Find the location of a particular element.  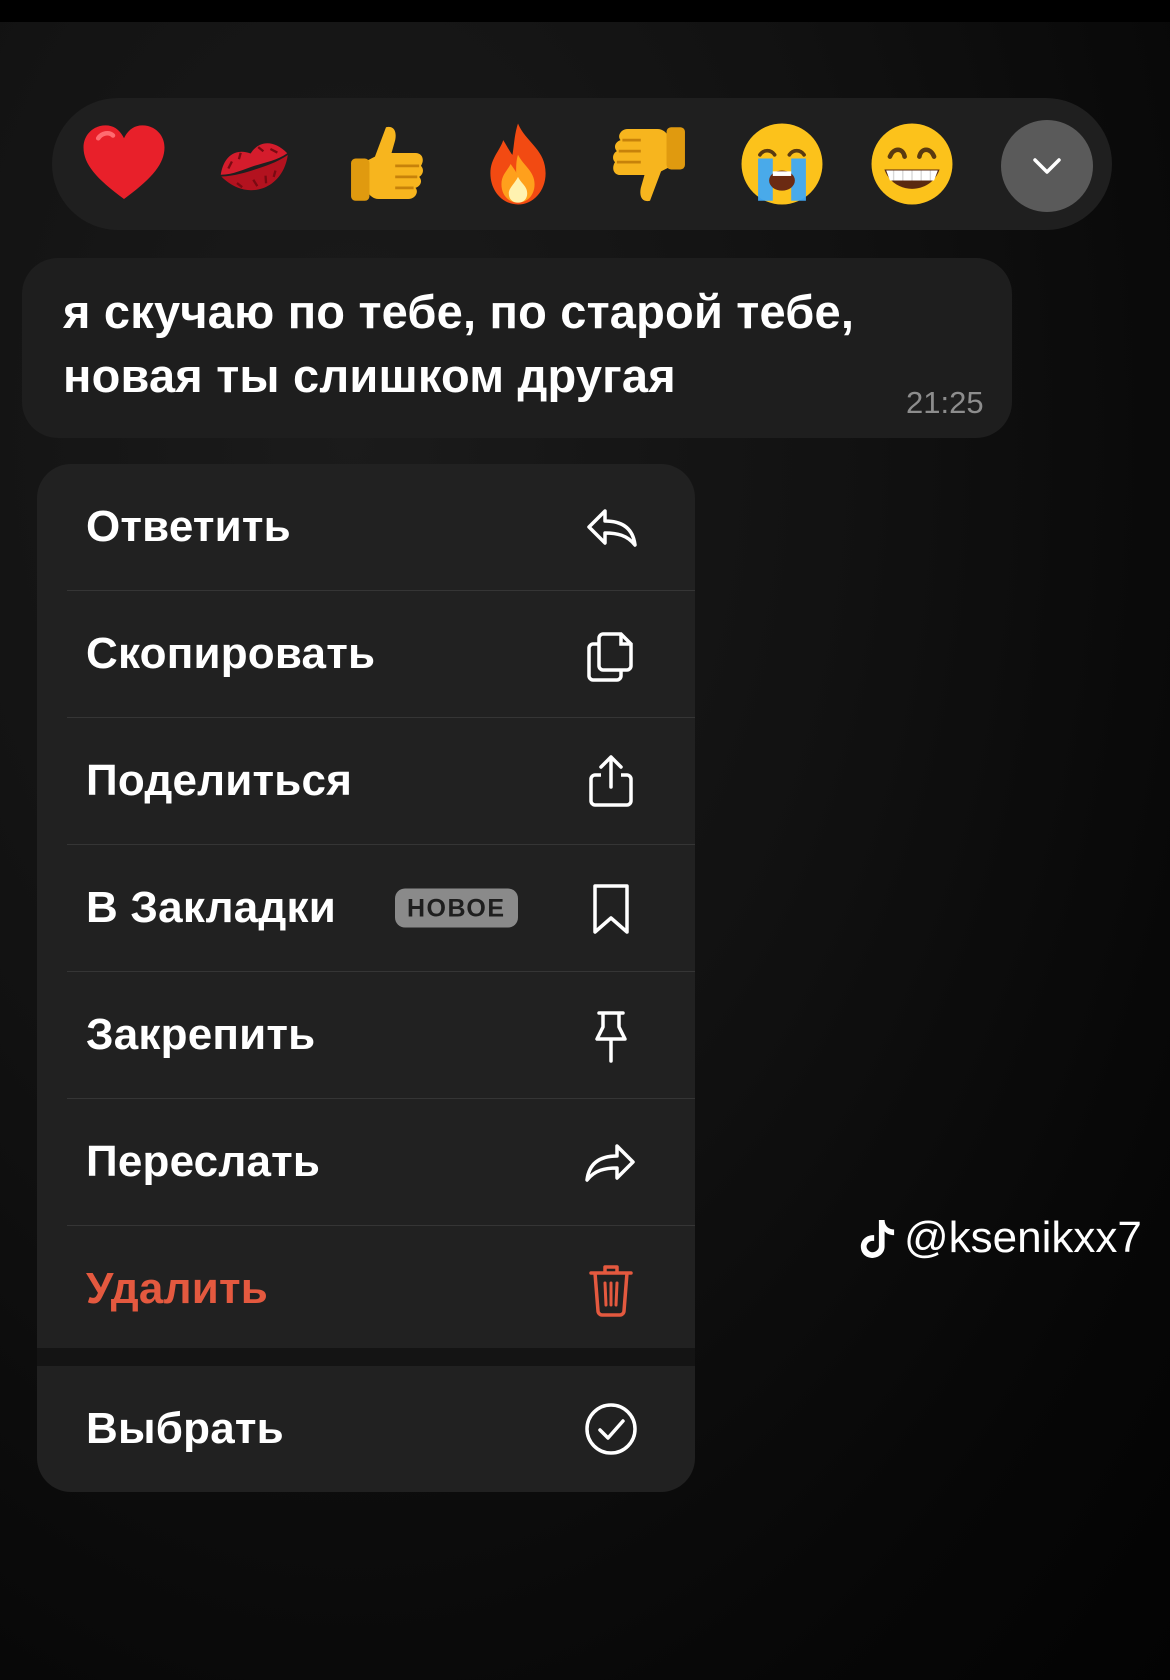

forward-arrow-icon is located at coordinates (611, 1162).